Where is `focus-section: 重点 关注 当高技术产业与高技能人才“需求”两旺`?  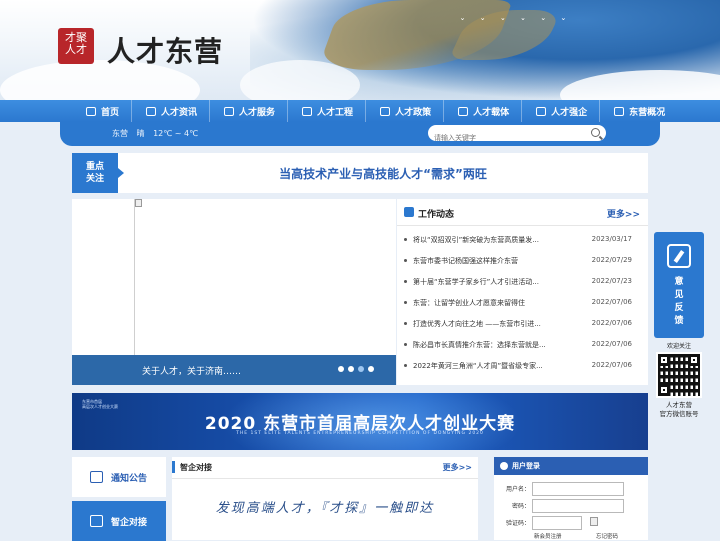
focus-section: 重点 关注 当高技术产业与高技能人才“需求”两旺 is located at coordinates (360, 173).